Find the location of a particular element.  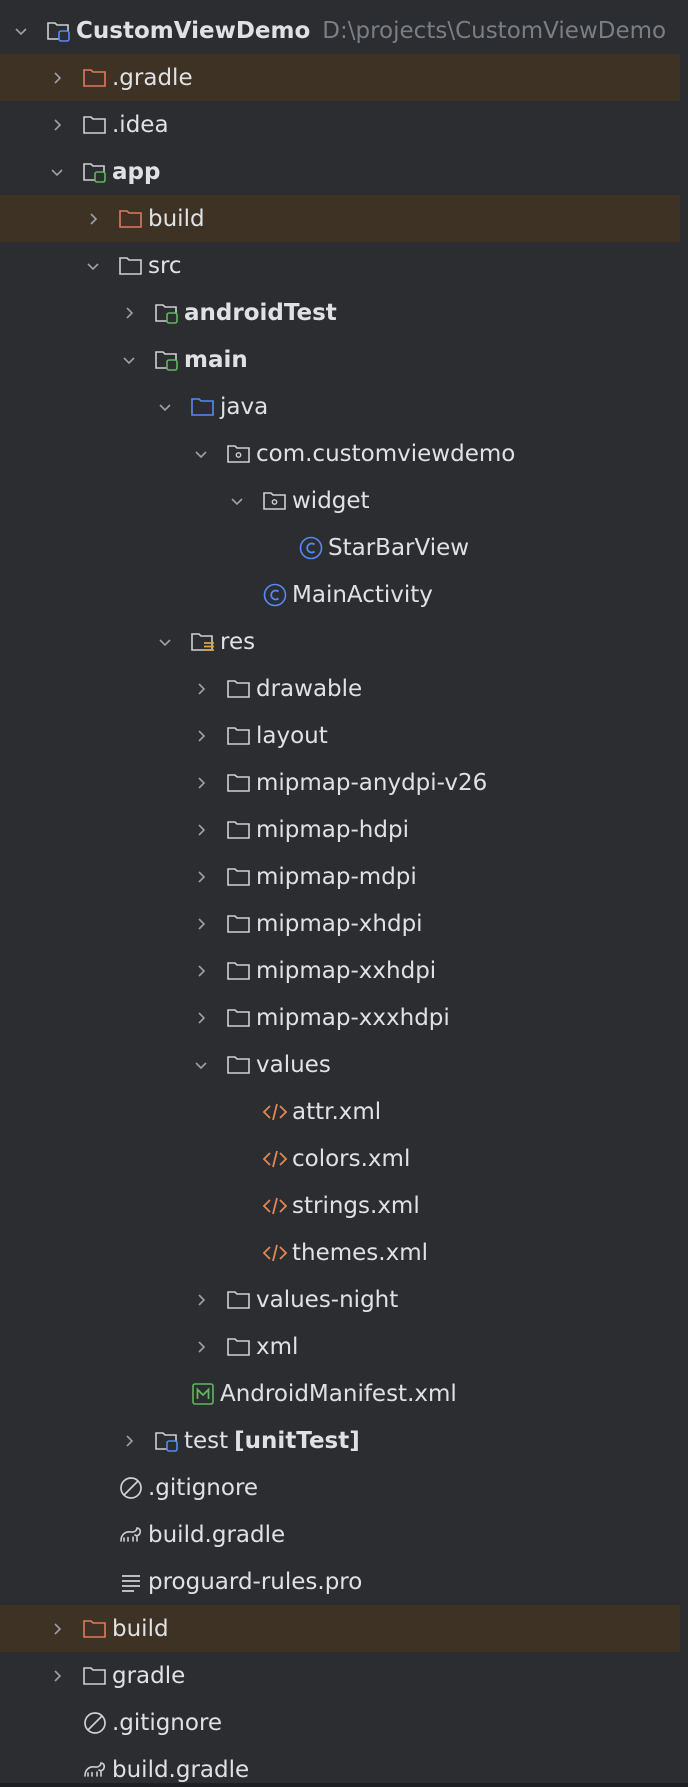

tree-item-label: res is located at coordinates (238, 641).